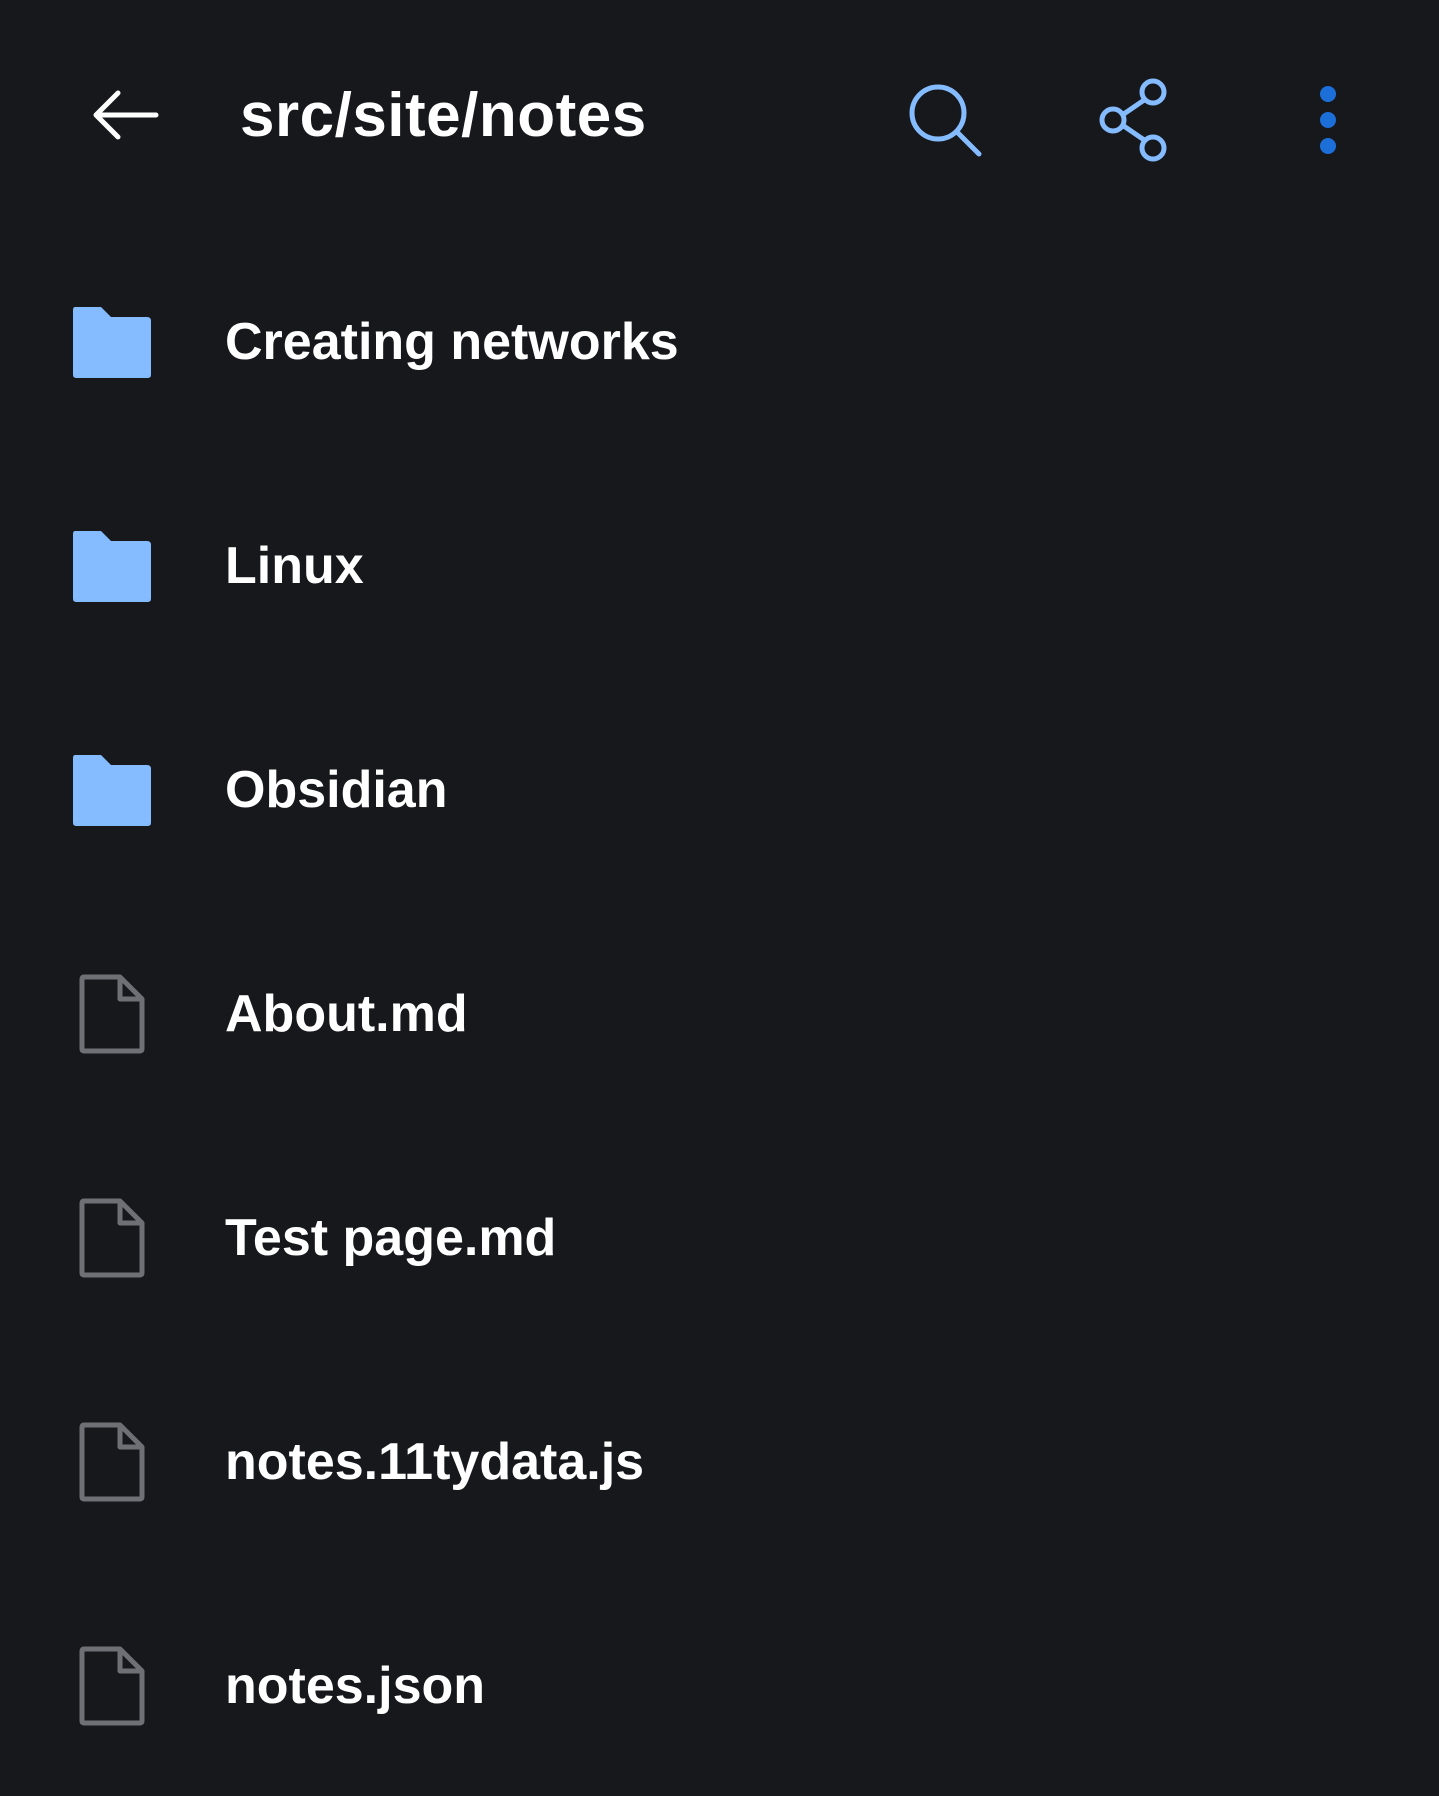 Image resolution: width=1439 pixels, height=1796 pixels. I want to click on list-item-file: About.md, so click(719, 1012).